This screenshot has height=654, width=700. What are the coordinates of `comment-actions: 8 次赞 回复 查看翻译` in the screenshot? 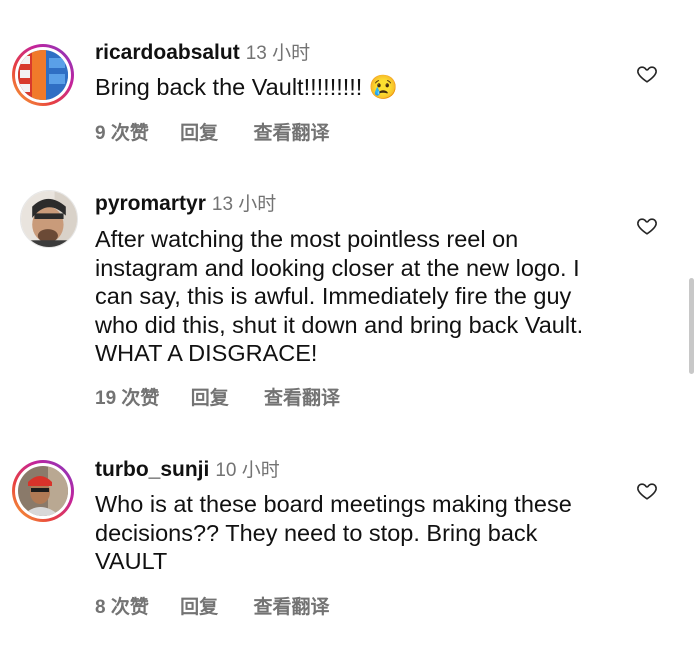 It's located at (212, 605).